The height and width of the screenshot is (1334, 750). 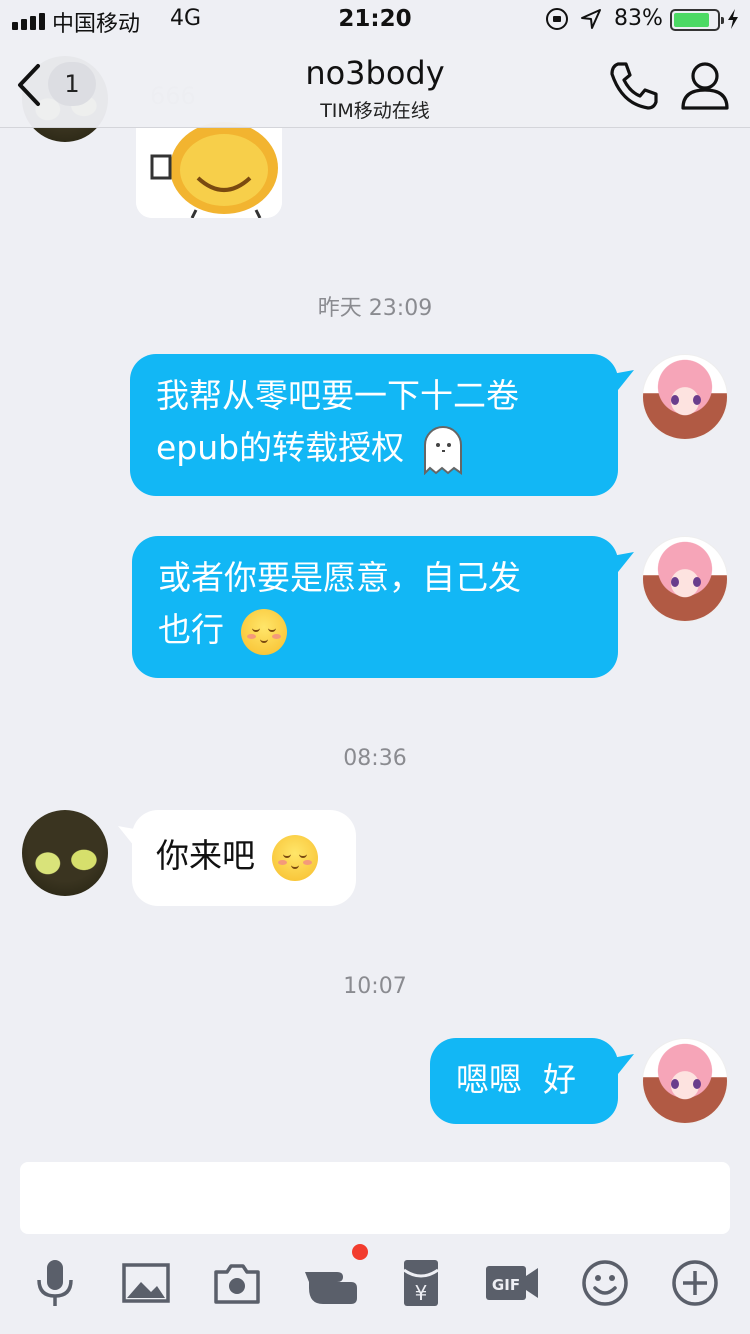 What do you see at coordinates (442, 450) in the screenshot?
I see `ghost-emoji-icon` at bounding box center [442, 450].